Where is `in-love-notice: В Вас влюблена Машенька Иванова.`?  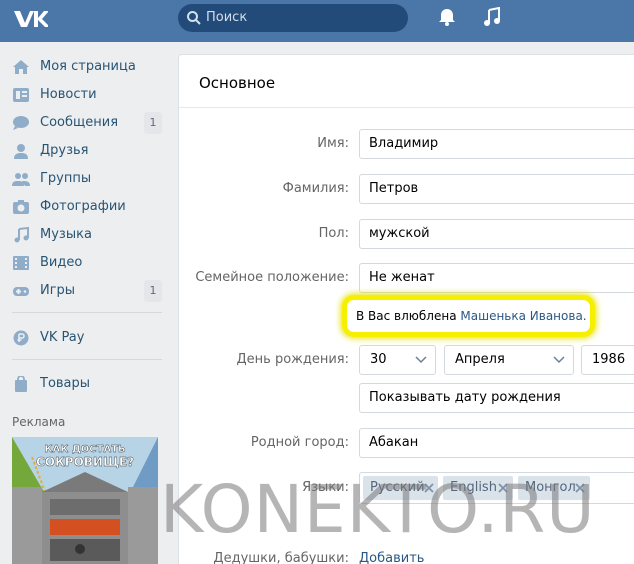 in-love-notice: В Вас влюблена Машенька Иванова. is located at coordinates (471, 316).